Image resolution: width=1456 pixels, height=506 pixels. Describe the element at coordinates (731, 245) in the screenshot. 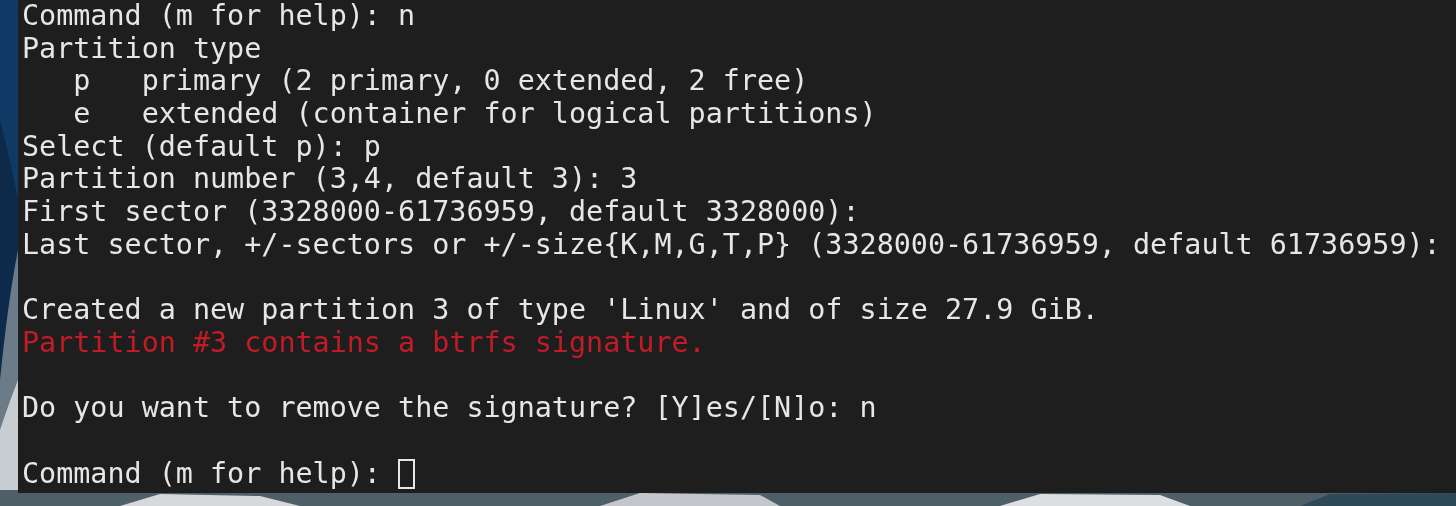

I see `terminal-line: Last sector, +/-sectors or +/-size{K,M,G,T,P} (3328000-61736959, default 61736959):` at that location.